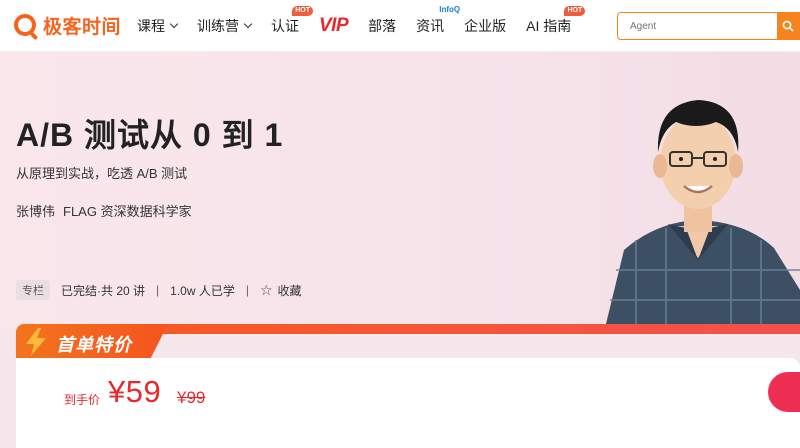 The width and height of the screenshot is (800, 448). What do you see at coordinates (430, 26) in the screenshot?
I see `nav-label: 资讯` at bounding box center [430, 26].